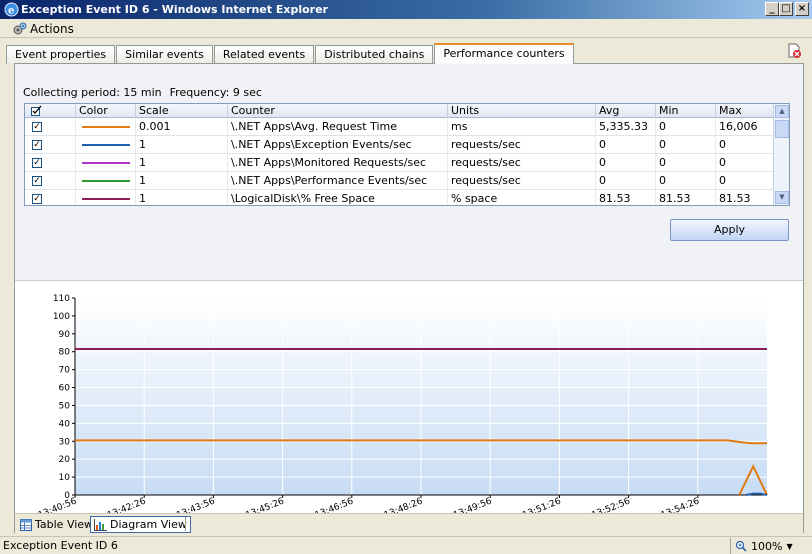  What do you see at coordinates (57, 504) in the screenshot?
I see `x-tick-label: 13:40:56` at bounding box center [57, 504].